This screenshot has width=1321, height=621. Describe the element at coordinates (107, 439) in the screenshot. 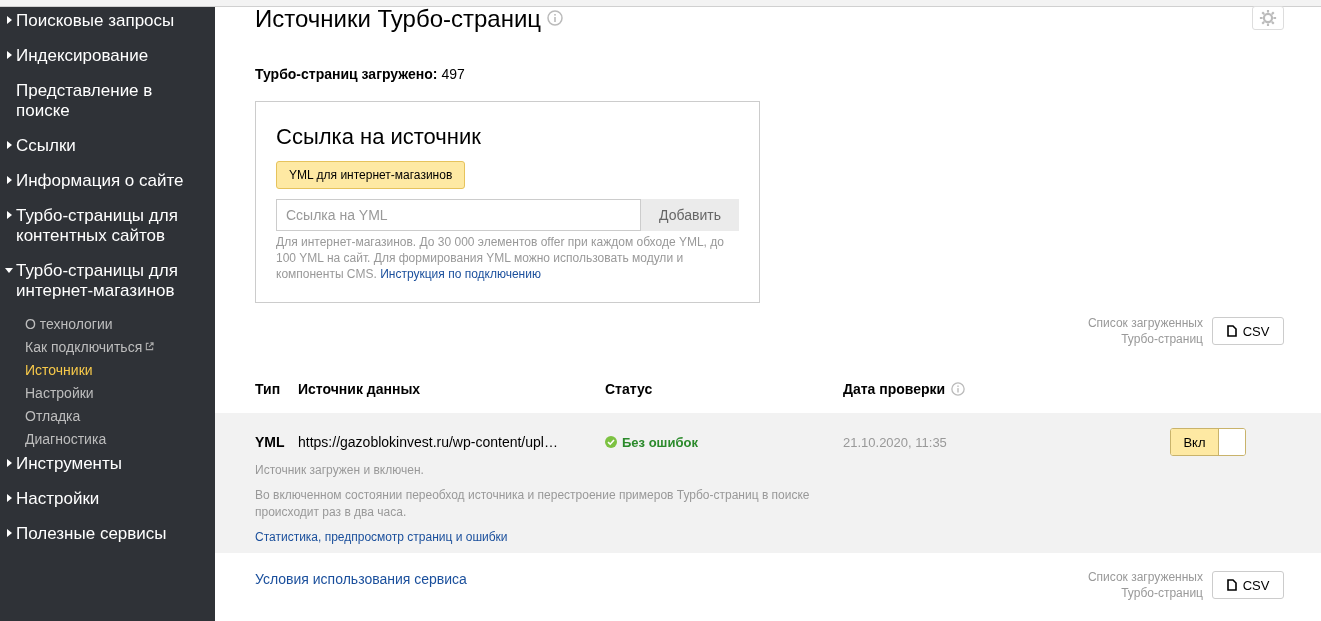

I see `sidebar-subitem: Диагностика` at that location.